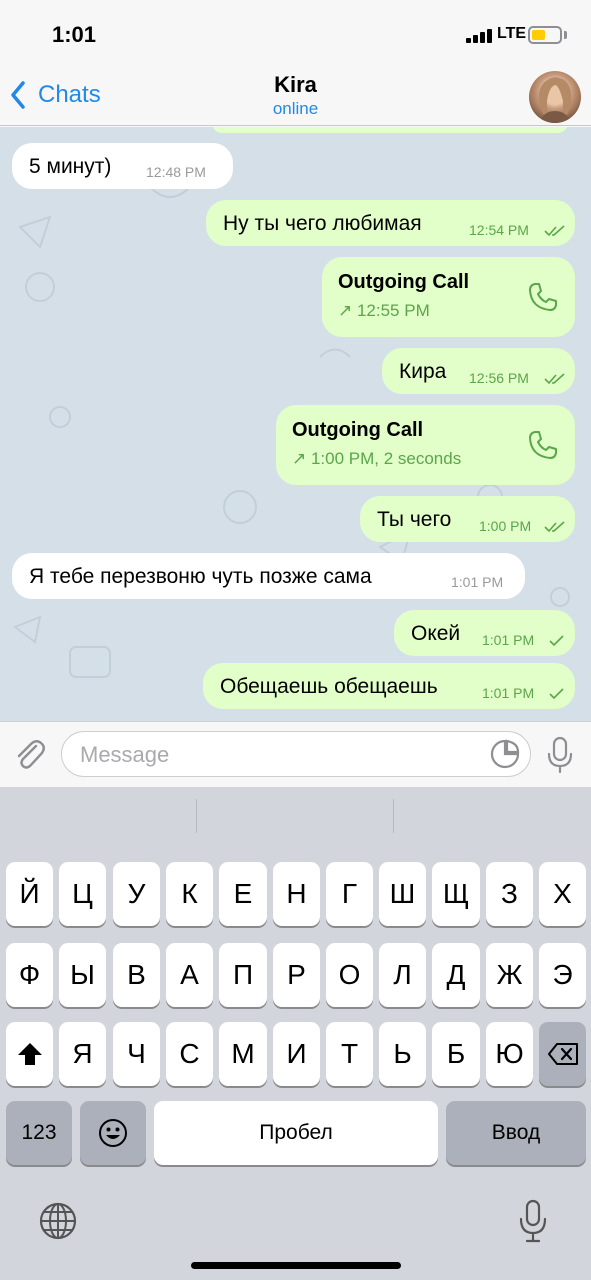 This screenshot has height=1280, width=591. What do you see at coordinates (74, 34) in the screenshot?
I see `status-time: 1:01` at bounding box center [74, 34].